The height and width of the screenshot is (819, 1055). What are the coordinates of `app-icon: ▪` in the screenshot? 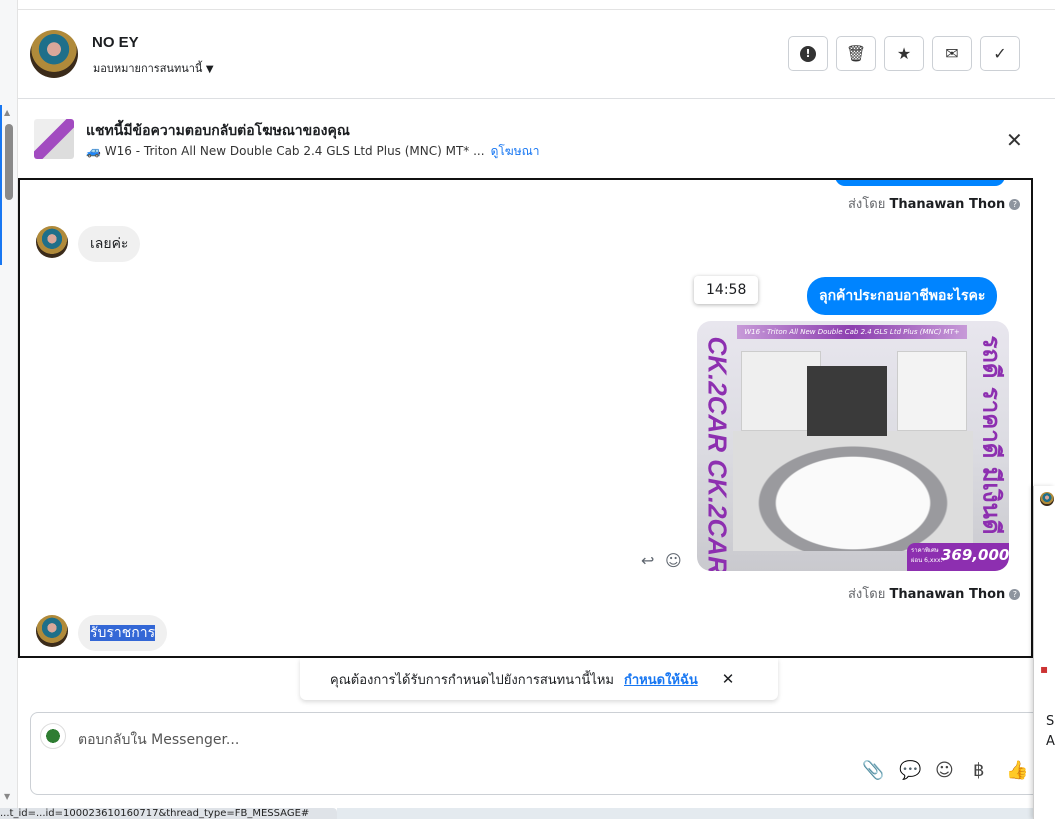 It's located at (1044, 669).